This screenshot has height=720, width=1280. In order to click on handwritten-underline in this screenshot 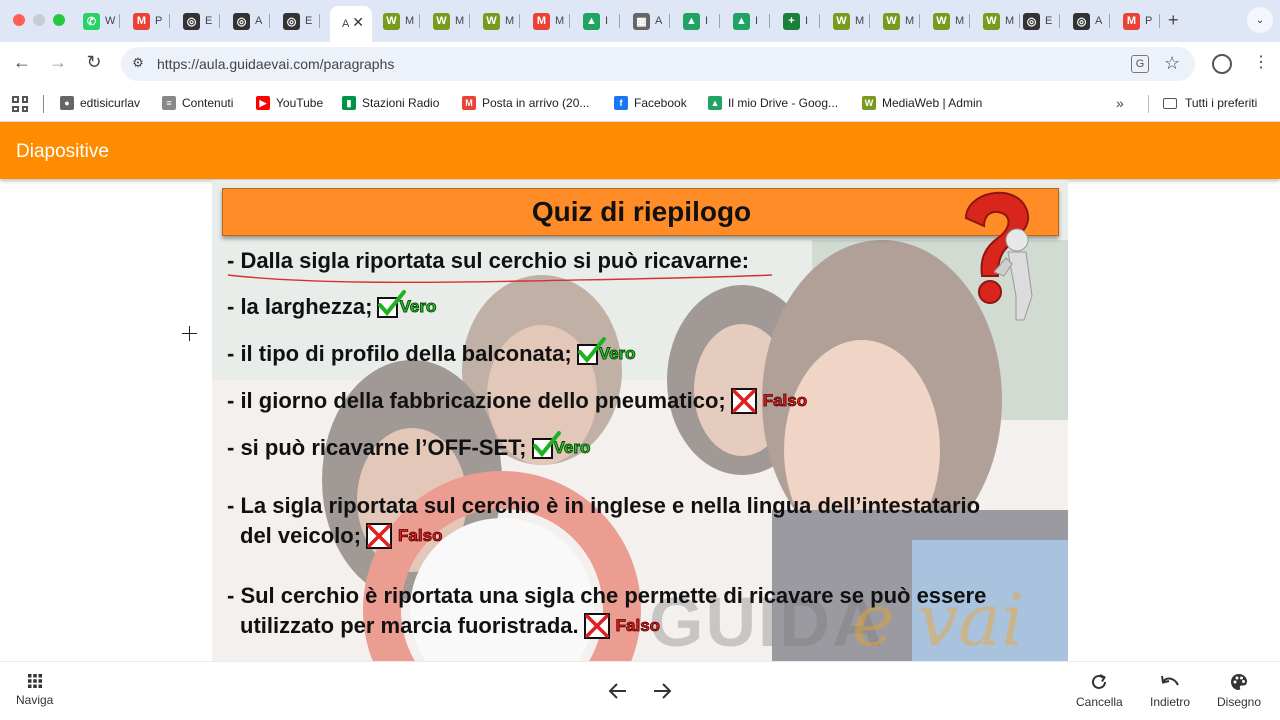, I will do `click(500, 279)`.